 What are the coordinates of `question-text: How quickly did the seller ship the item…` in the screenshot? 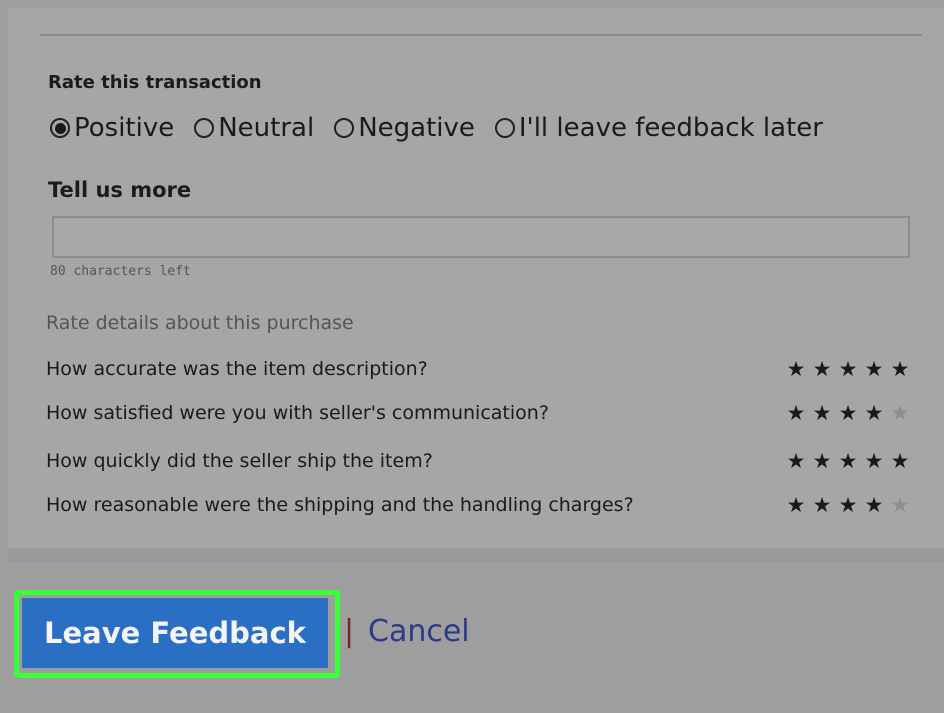 It's located at (239, 461).